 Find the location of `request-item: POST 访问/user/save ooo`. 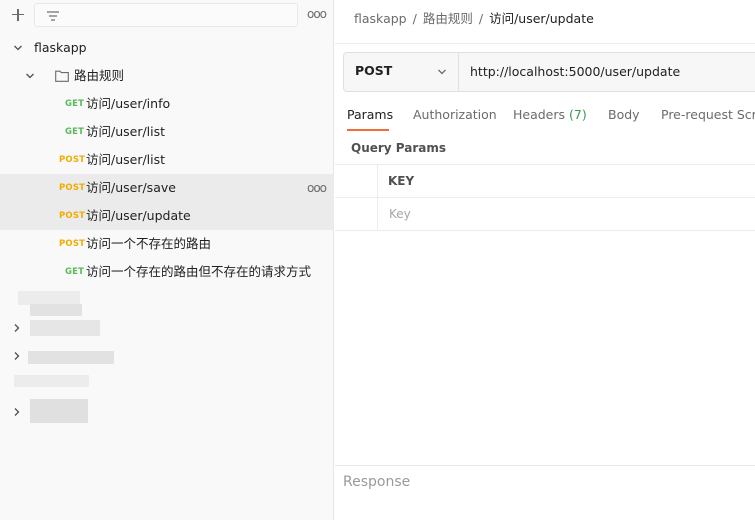

request-item: POST 访问/user/save ooo is located at coordinates (167, 188).